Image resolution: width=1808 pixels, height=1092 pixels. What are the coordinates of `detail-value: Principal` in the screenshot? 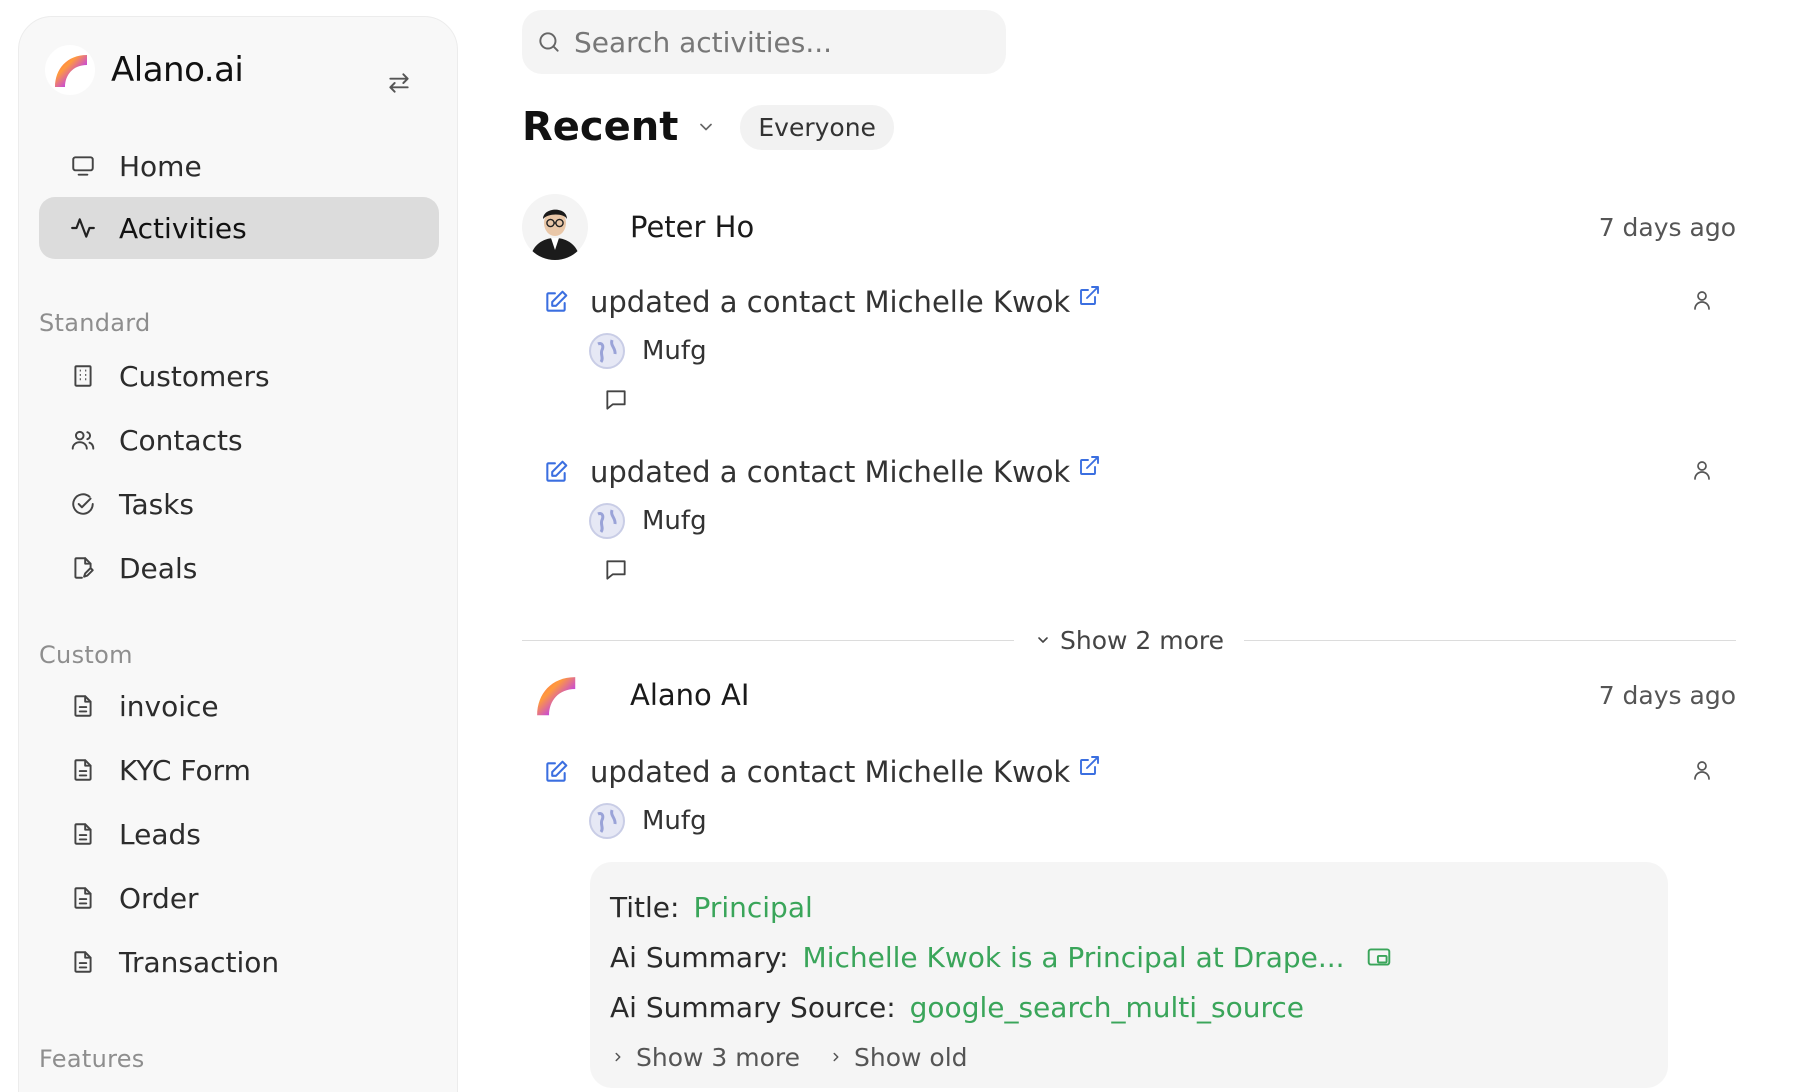 It's located at (753, 907).